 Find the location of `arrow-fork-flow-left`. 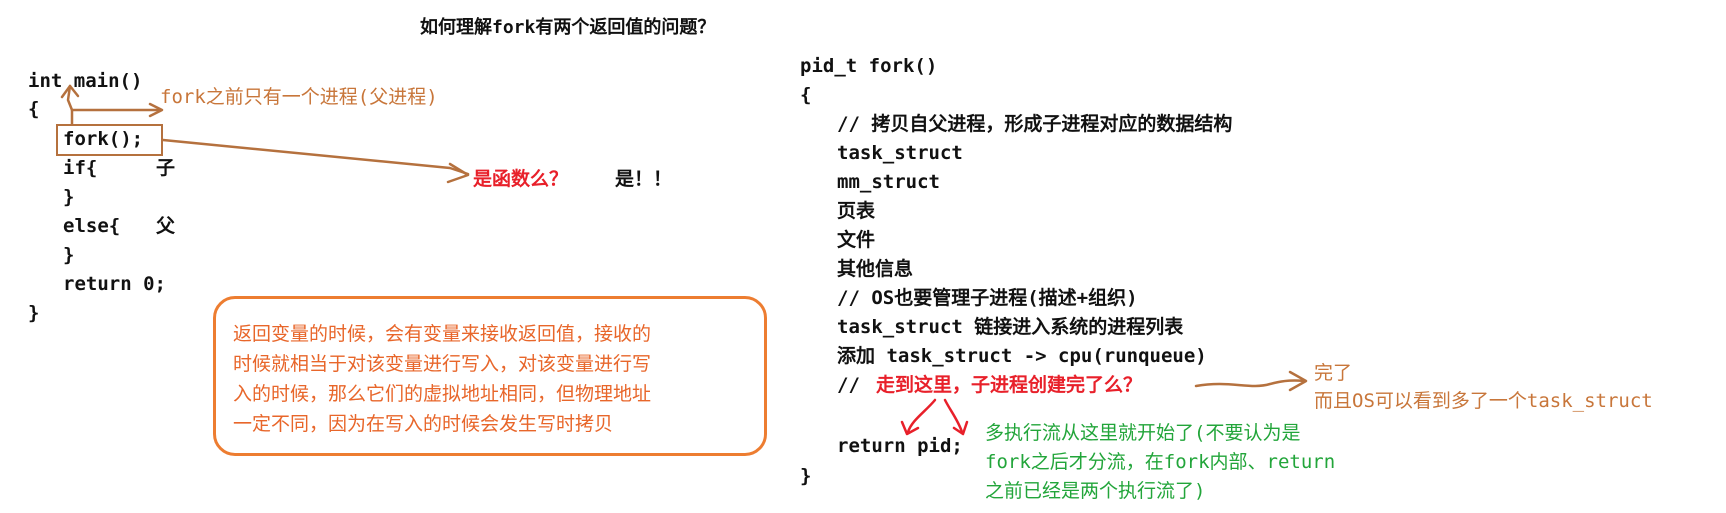

arrow-fork-flow-left is located at coordinates (921, 416).